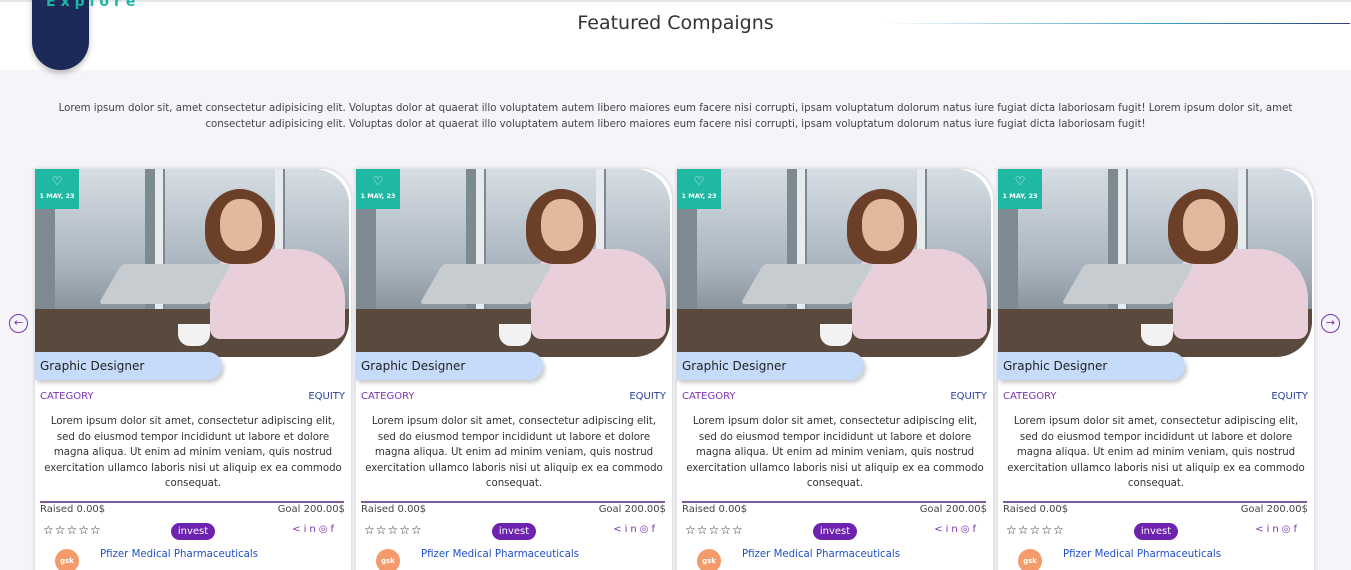 This screenshot has height=570, width=1351. Describe the element at coordinates (93, 5) in the screenshot. I see `explore-label: Explore` at that location.